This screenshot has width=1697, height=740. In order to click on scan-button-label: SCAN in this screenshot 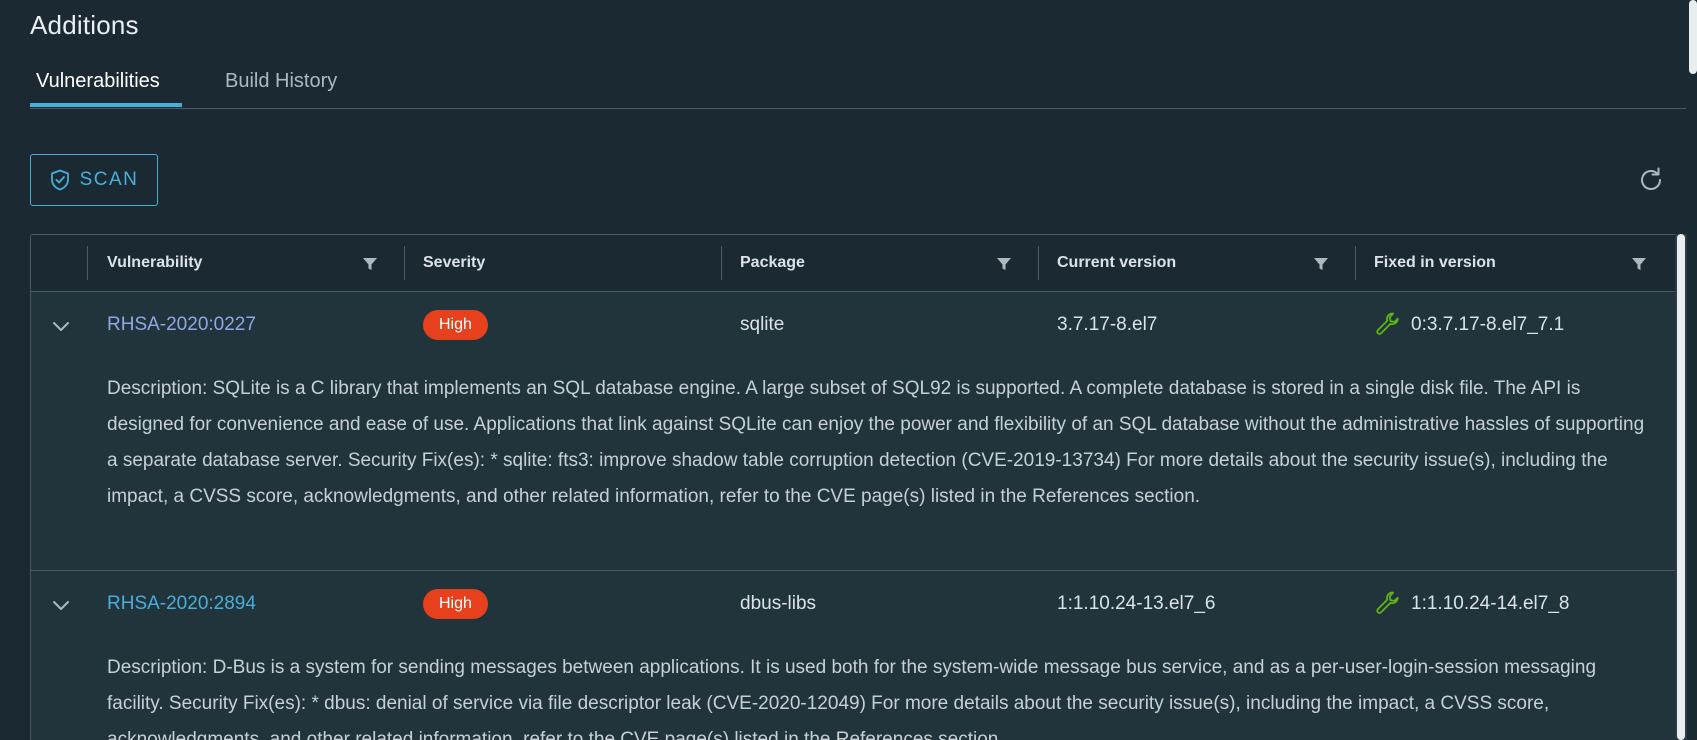, I will do `click(109, 179)`.